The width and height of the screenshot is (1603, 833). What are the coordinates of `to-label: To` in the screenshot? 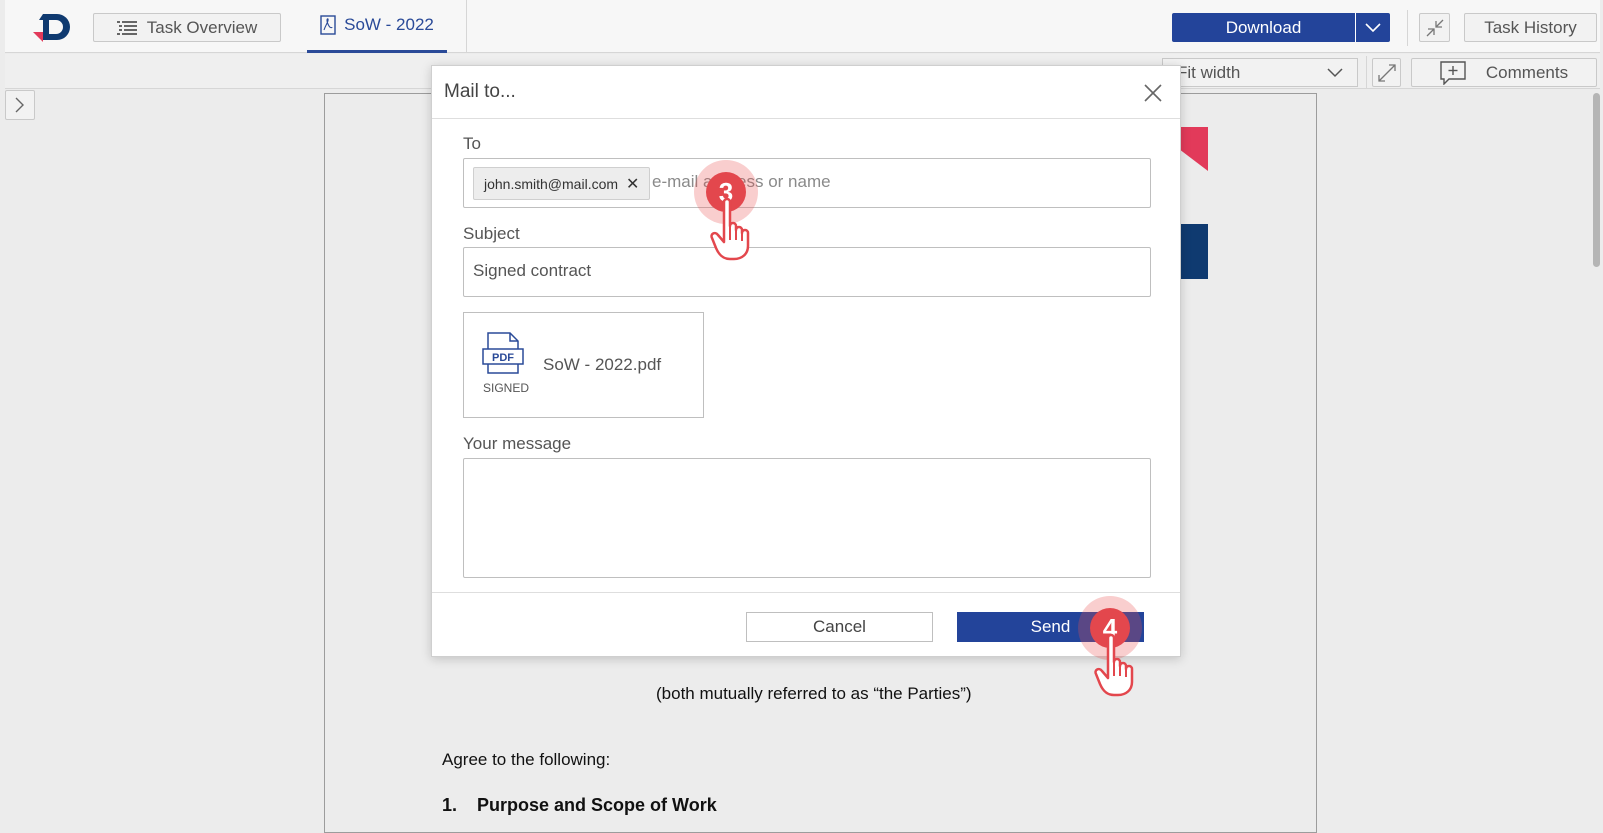 It's located at (472, 143).